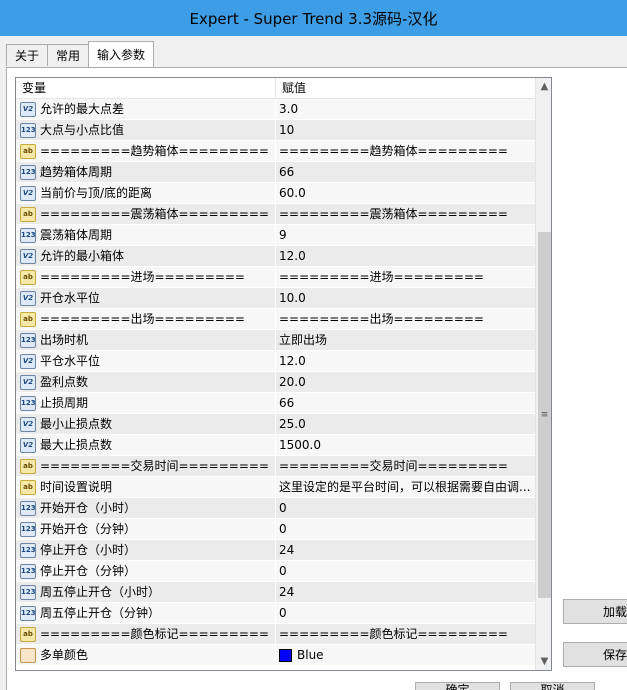  I want to click on table-row: 123 停止开仓（小时） 24, so click(275, 550).